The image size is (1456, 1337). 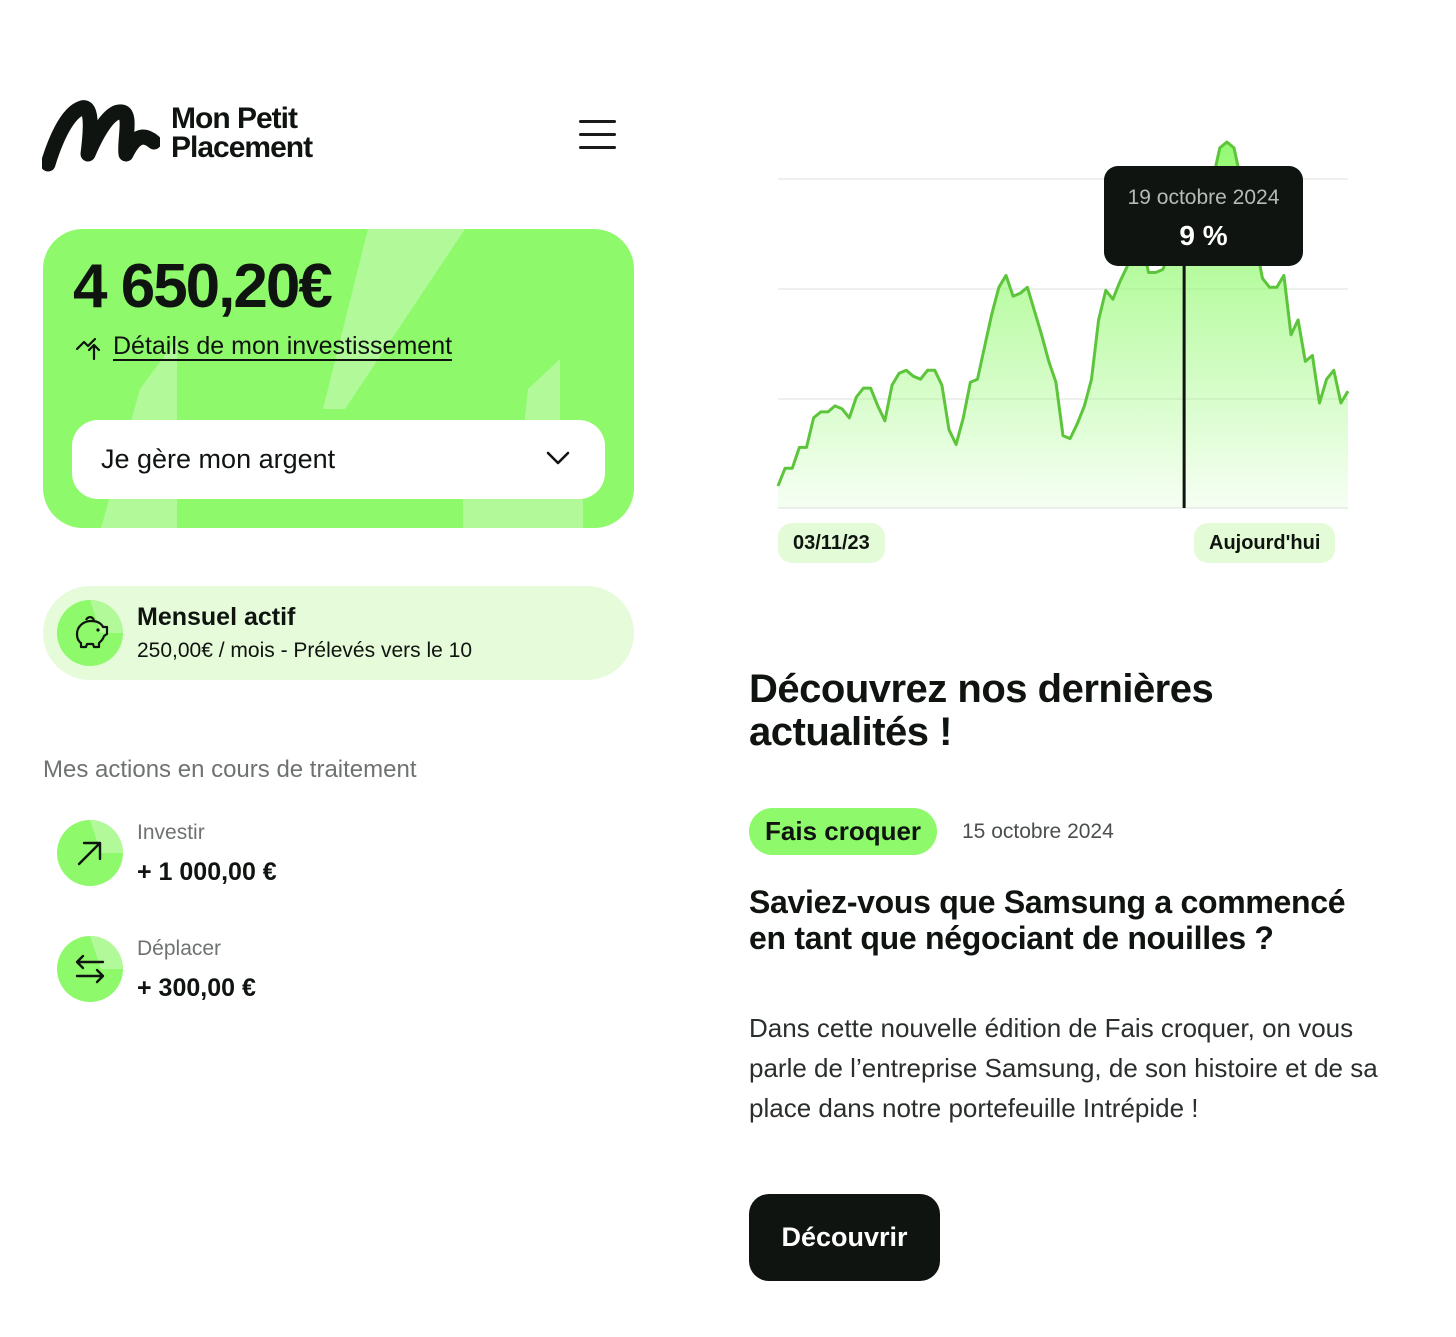 What do you see at coordinates (1203, 216) in the screenshot?
I see `chart-tooltip: 19 octobre 2024 9 %` at bounding box center [1203, 216].